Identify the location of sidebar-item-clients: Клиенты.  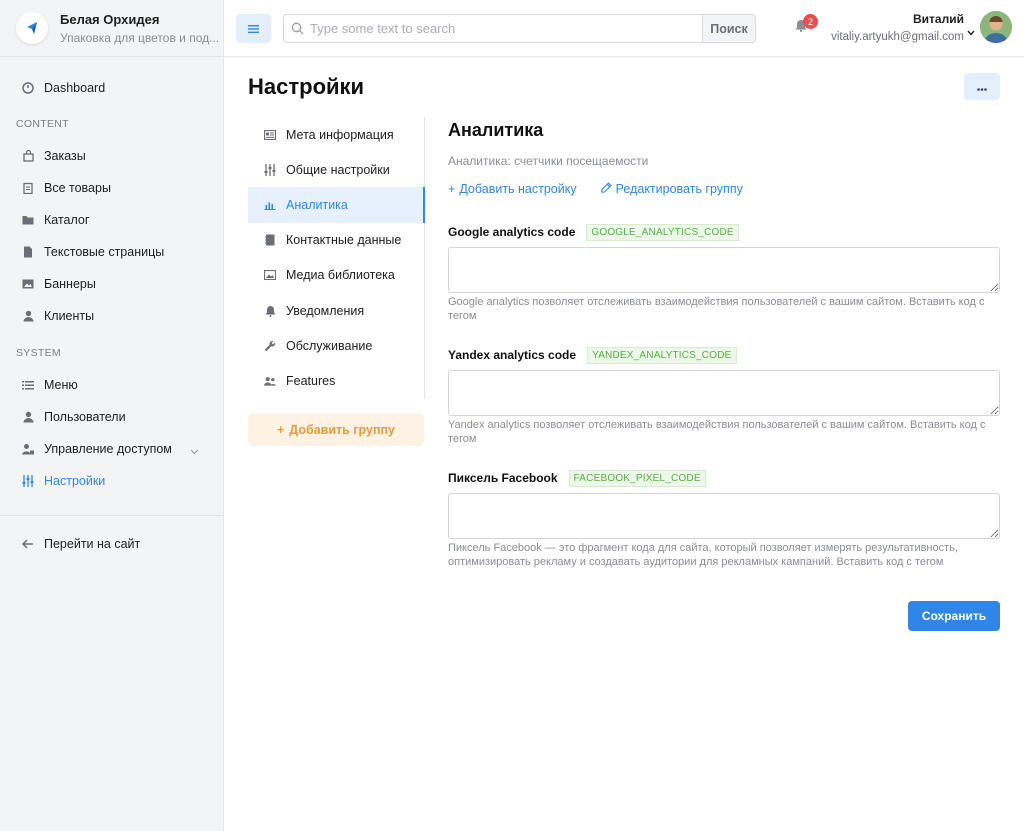
(111, 316).